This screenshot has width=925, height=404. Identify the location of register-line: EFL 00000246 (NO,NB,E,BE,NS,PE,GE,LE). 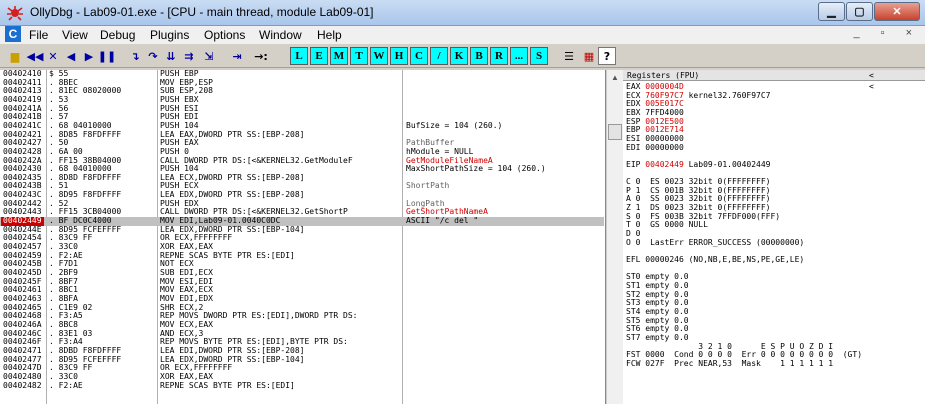
(715, 260).